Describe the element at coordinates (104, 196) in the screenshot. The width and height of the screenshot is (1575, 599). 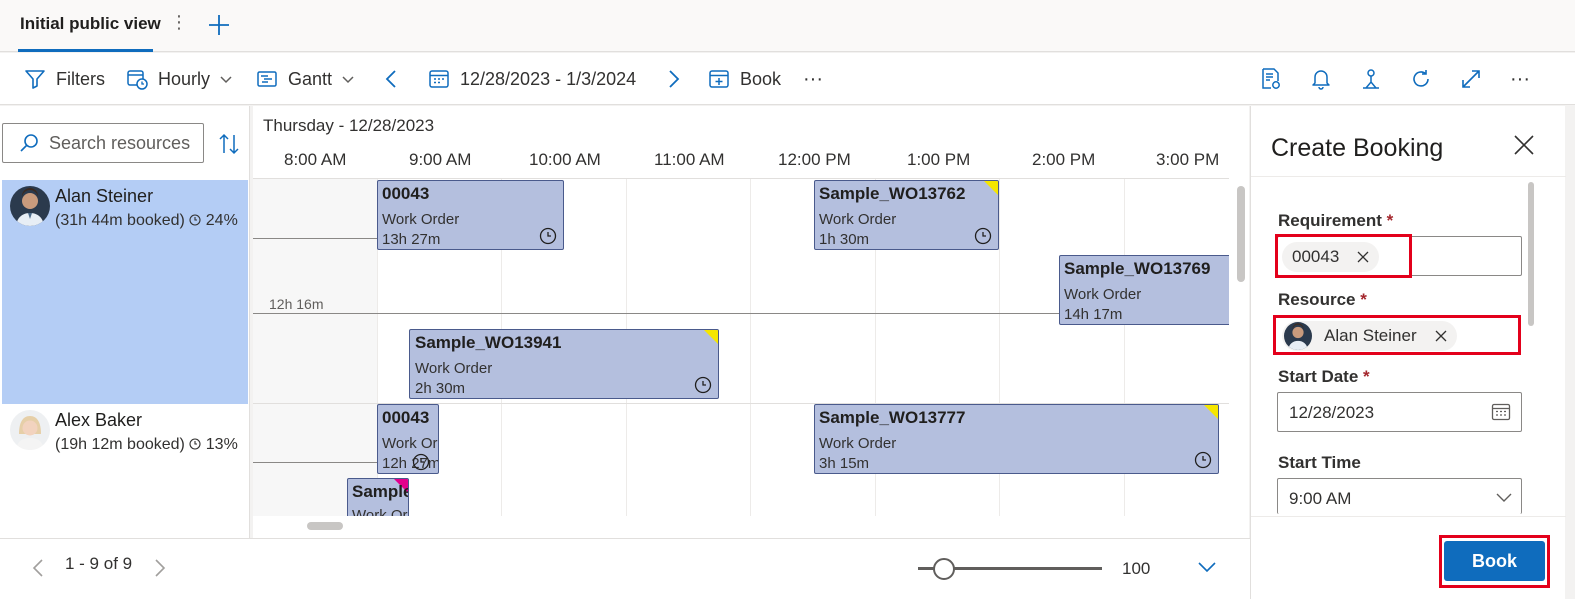
I see `resource-name: Alan Steiner` at that location.